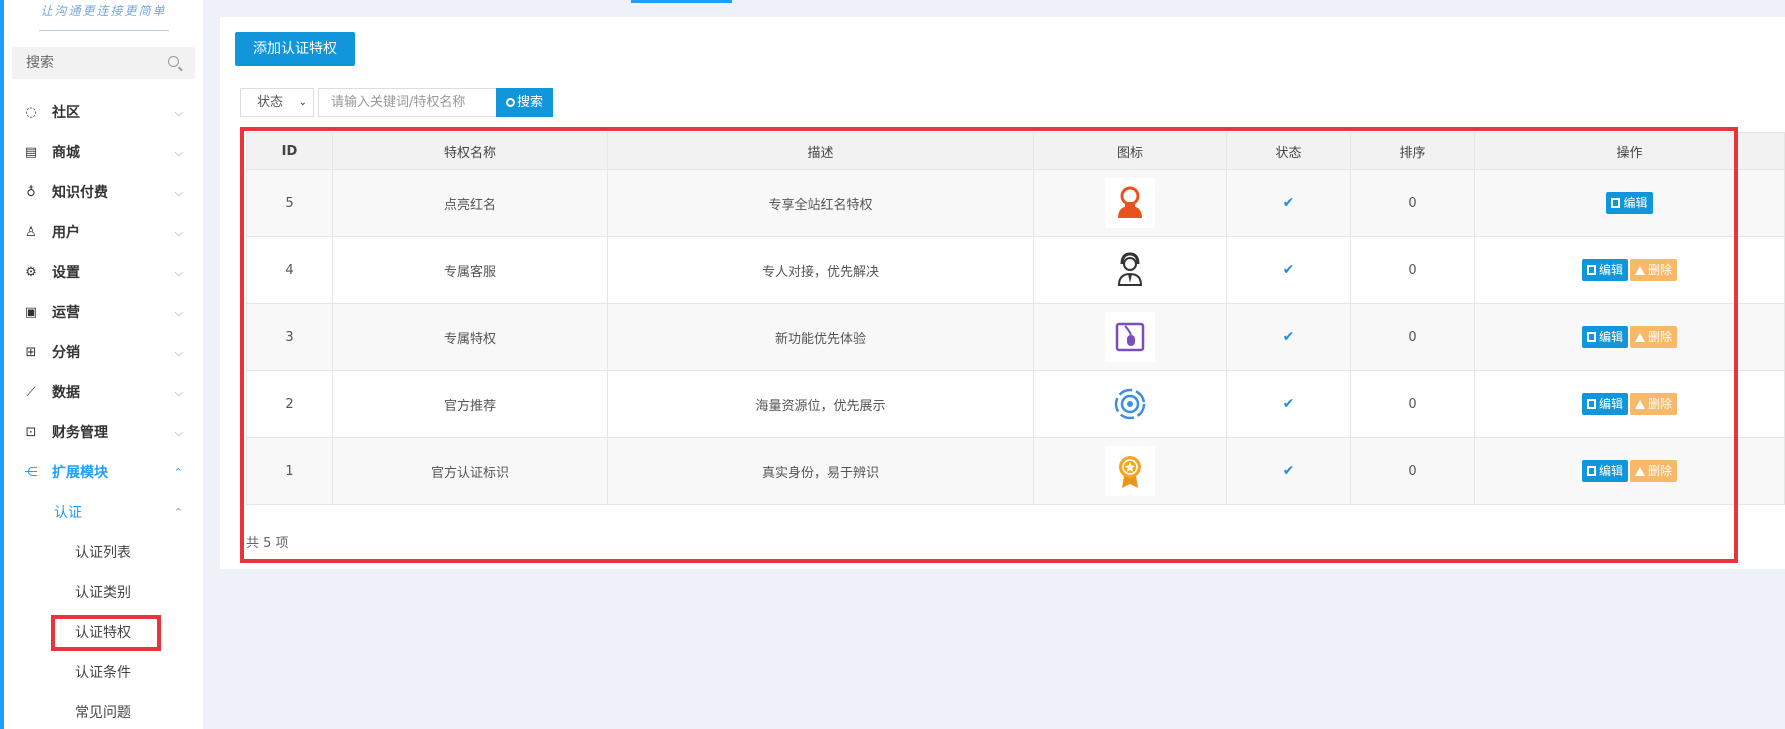 Image resolution: width=1785 pixels, height=729 pixels. Describe the element at coordinates (31, 232) in the screenshot. I see `user-icon: ♙` at that location.